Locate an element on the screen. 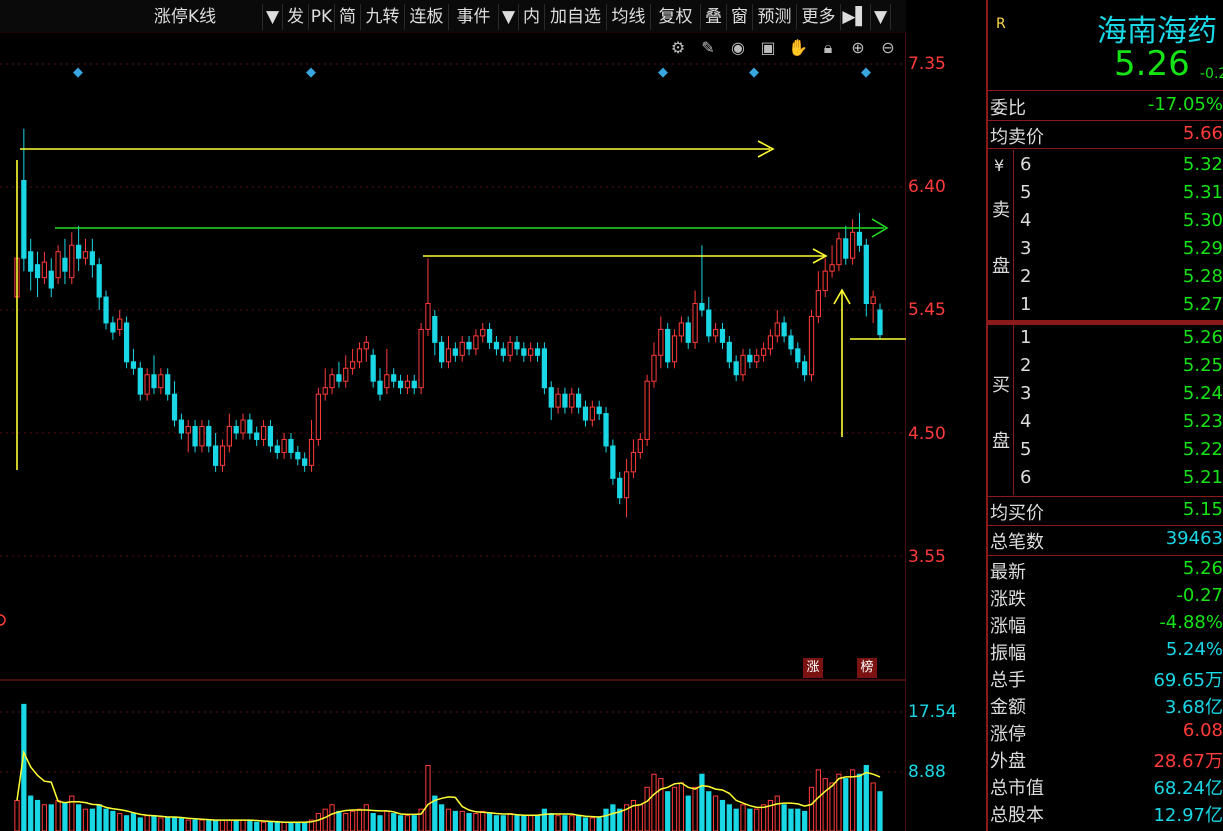 This screenshot has height=831, width=1223. ma-button: 均线 is located at coordinates (629, 17).